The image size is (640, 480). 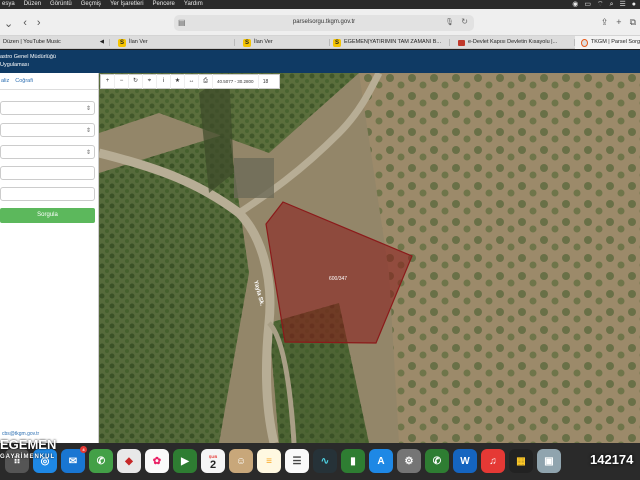 What do you see at coordinates (353, 461) in the screenshot?
I see `numbers-icon: ▮` at bounding box center [353, 461].